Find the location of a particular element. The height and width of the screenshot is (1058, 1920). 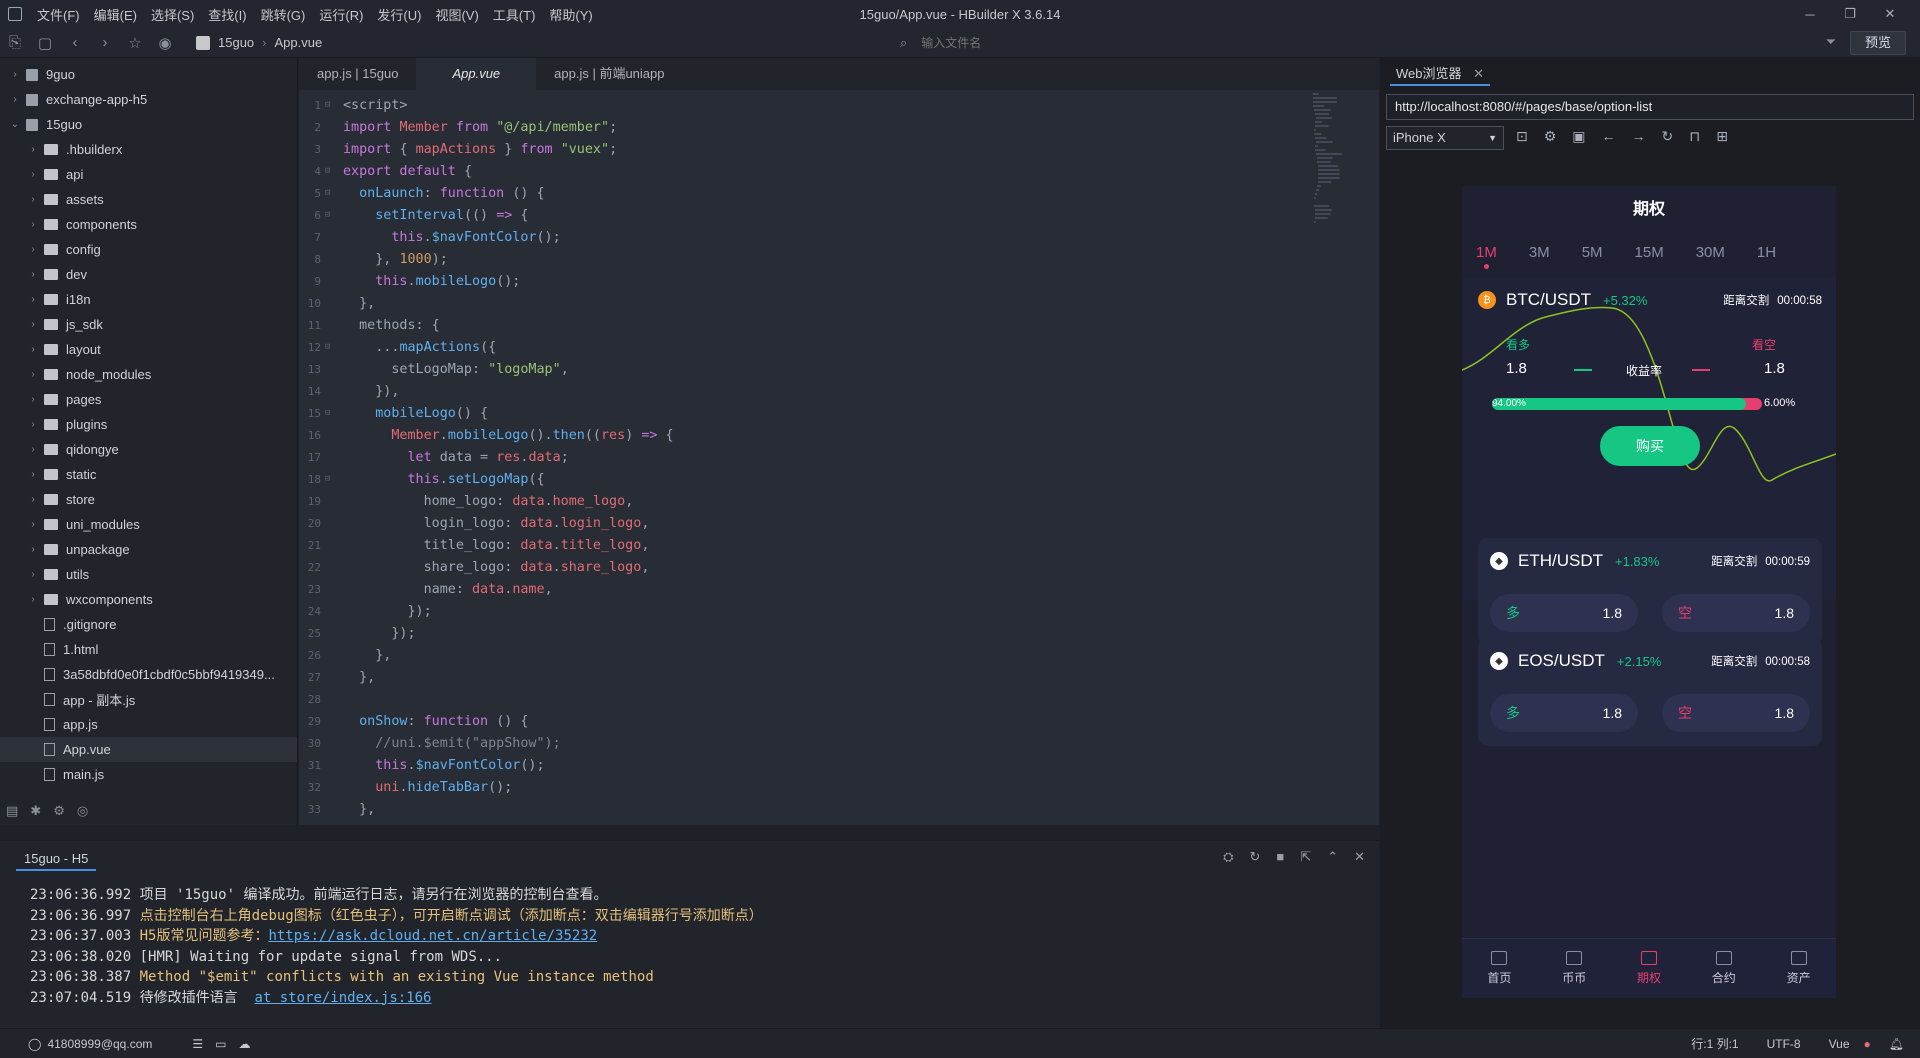

tree-item: › store is located at coordinates (148, 499).